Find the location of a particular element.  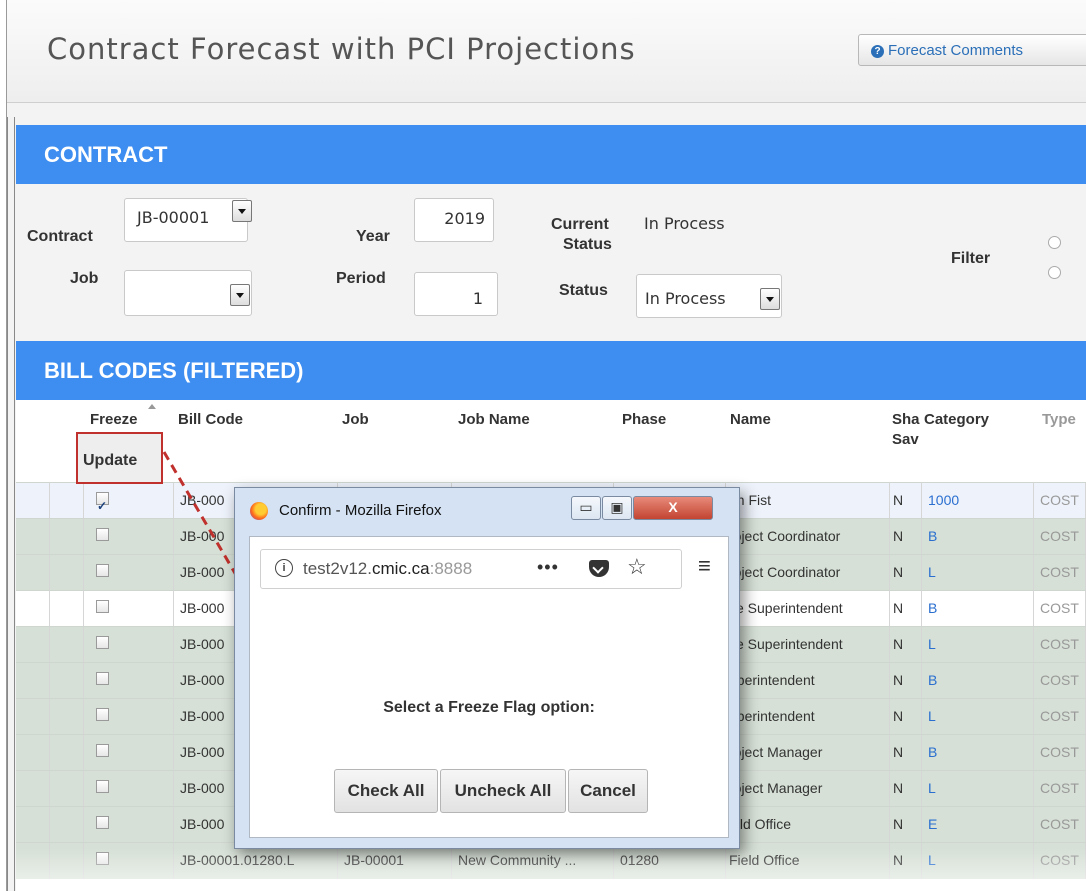

freeze-update-link: Update is located at coordinates (110, 461).